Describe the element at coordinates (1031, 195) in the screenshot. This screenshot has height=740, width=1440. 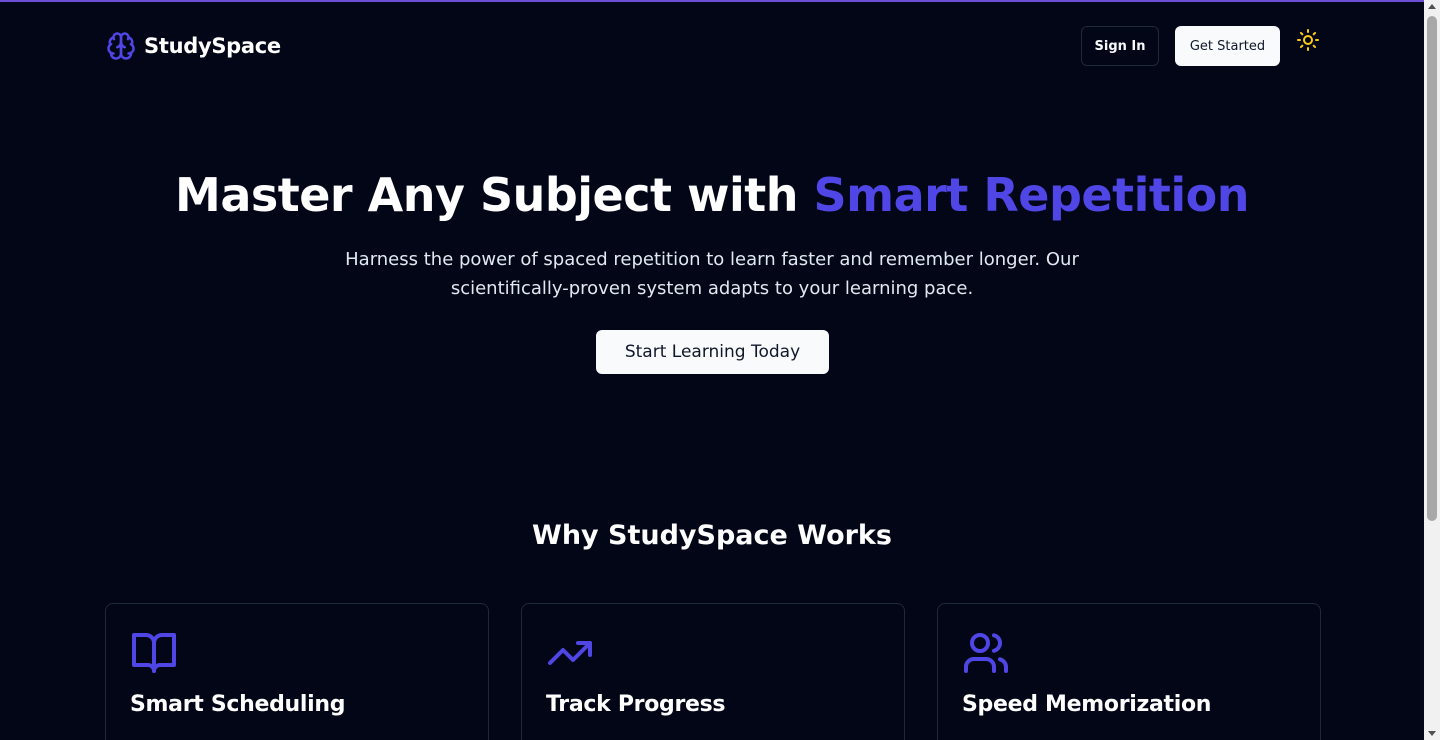
I see `hero-title-accent: Smart Repetition` at that location.